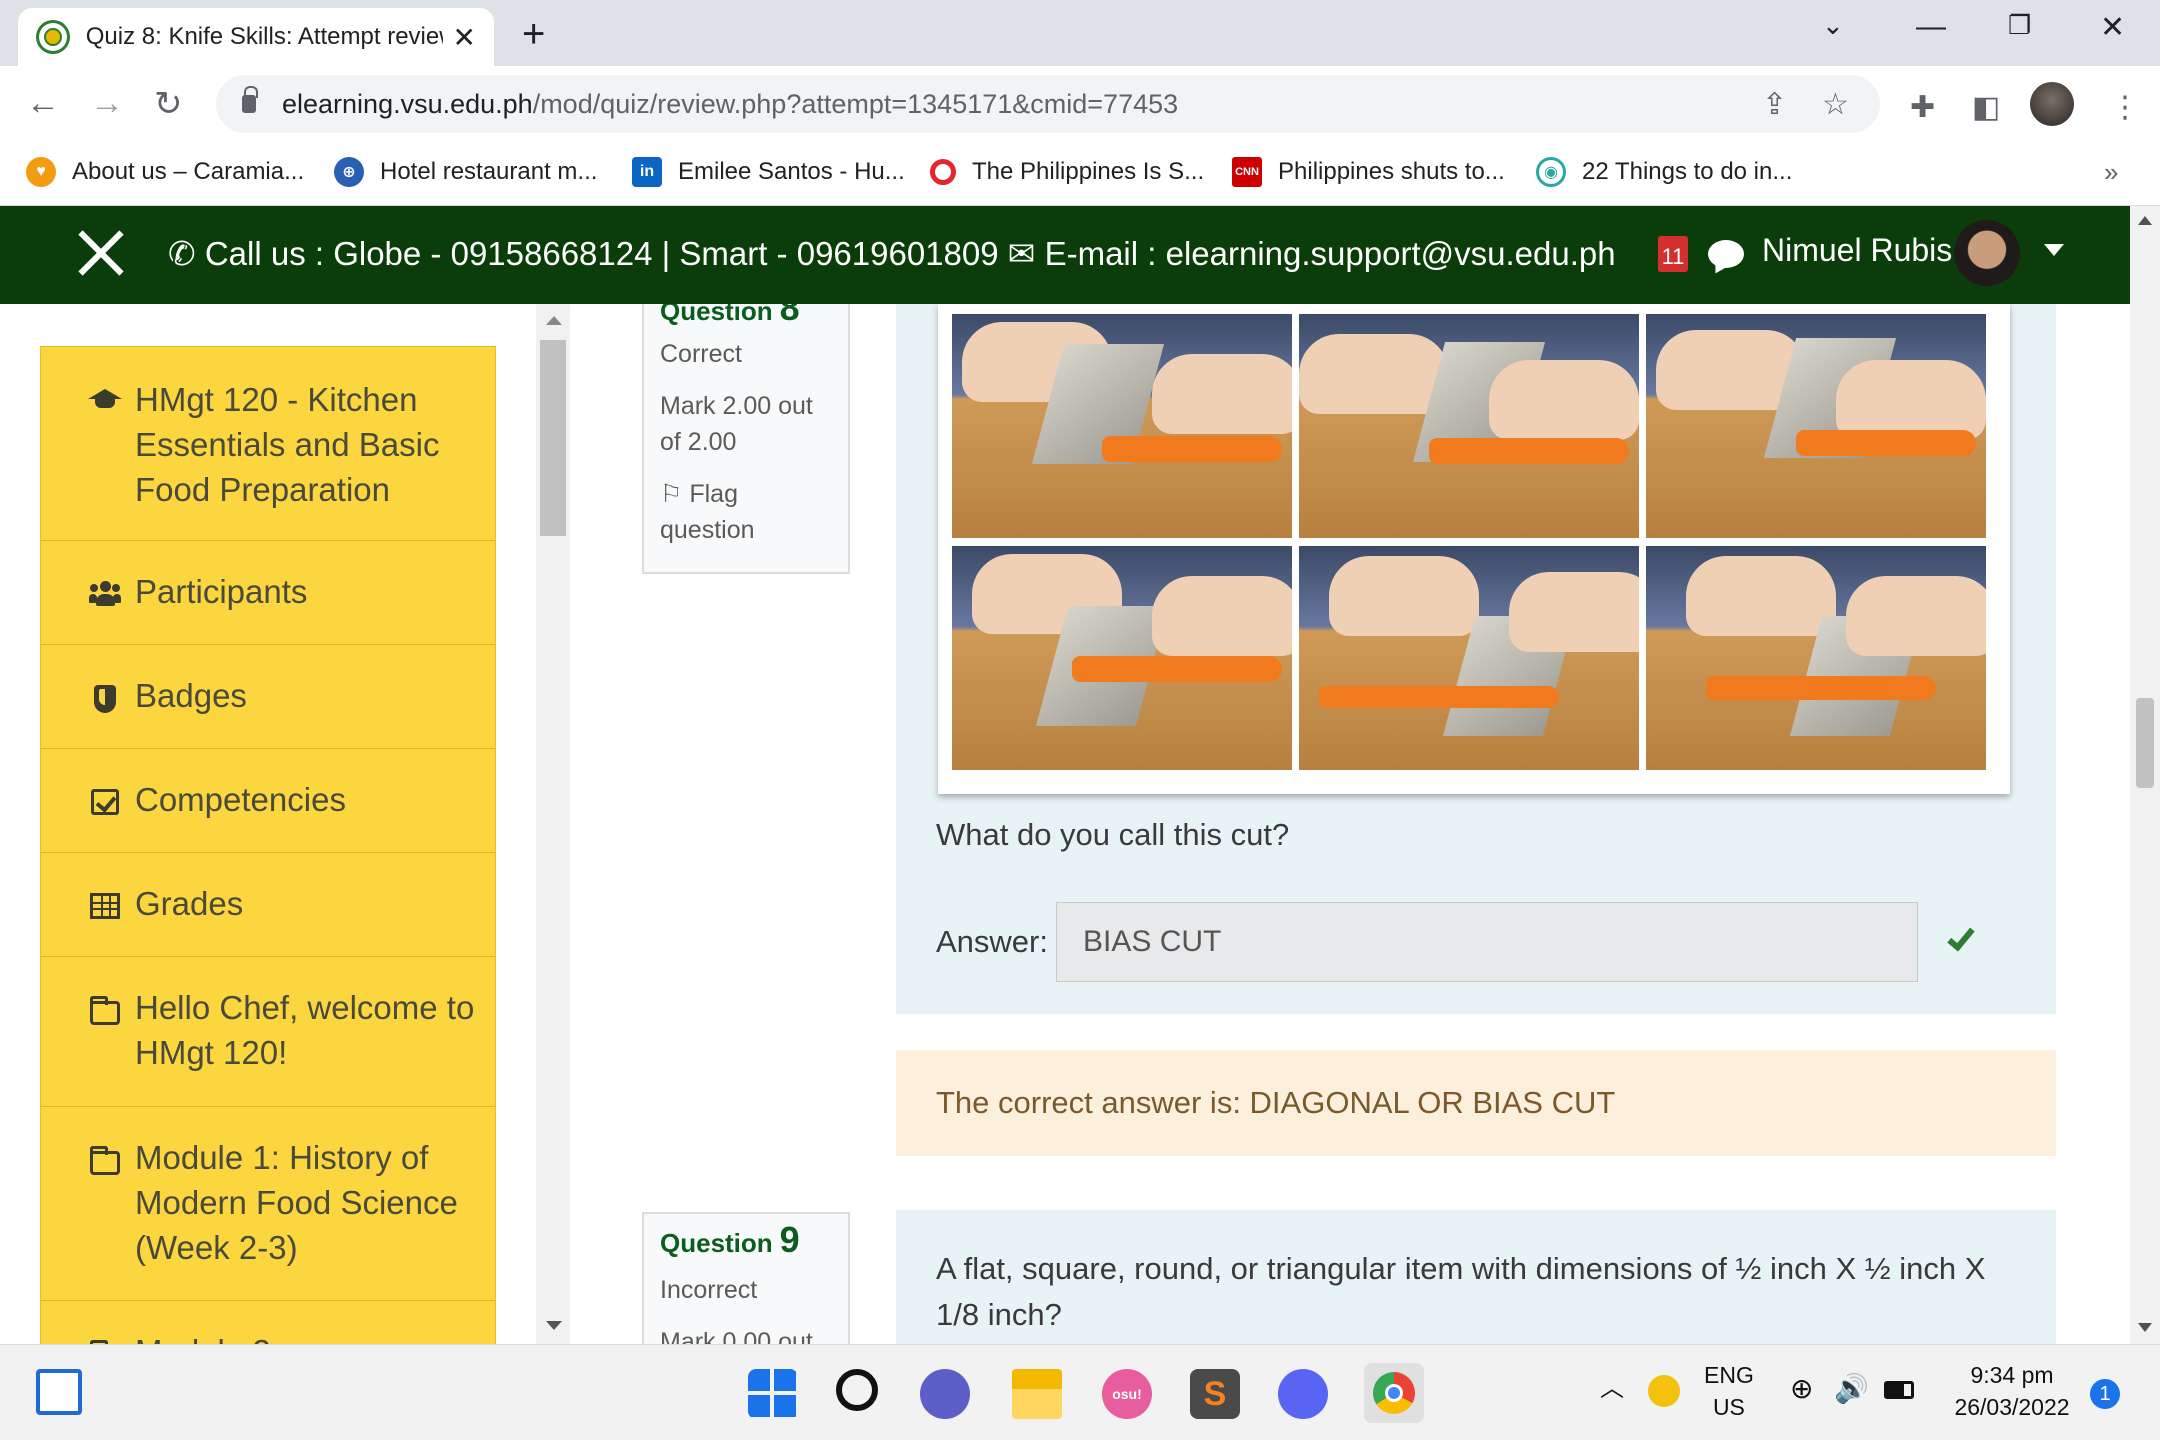 This screenshot has height=1440, width=2160. Describe the element at coordinates (789, 316) in the screenshot. I see `question-number: 8` at that location.